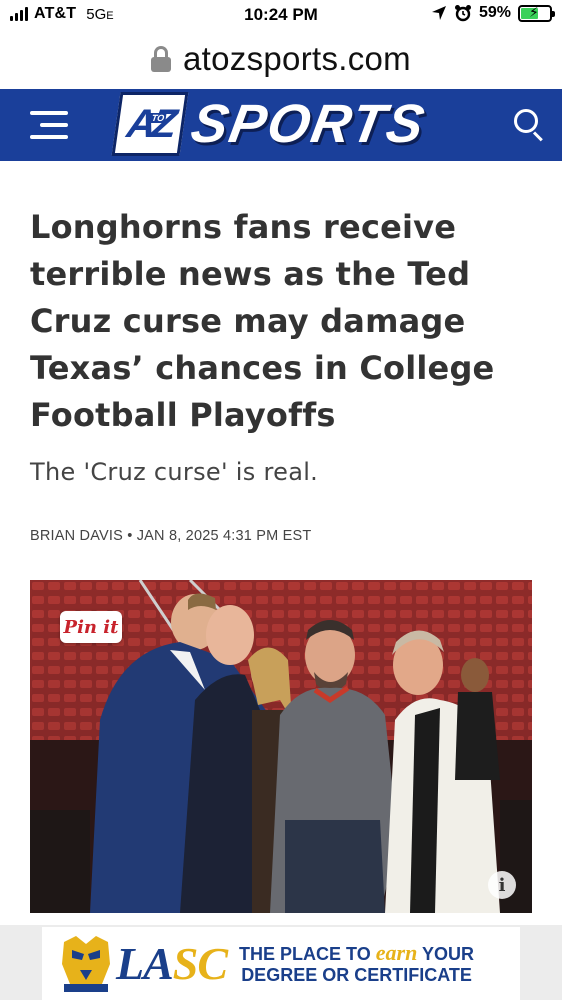 The width and height of the screenshot is (562, 1000). Describe the element at coordinates (76, 536) in the screenshot. I see `author-name: BRIAN DAVIS` at that location.